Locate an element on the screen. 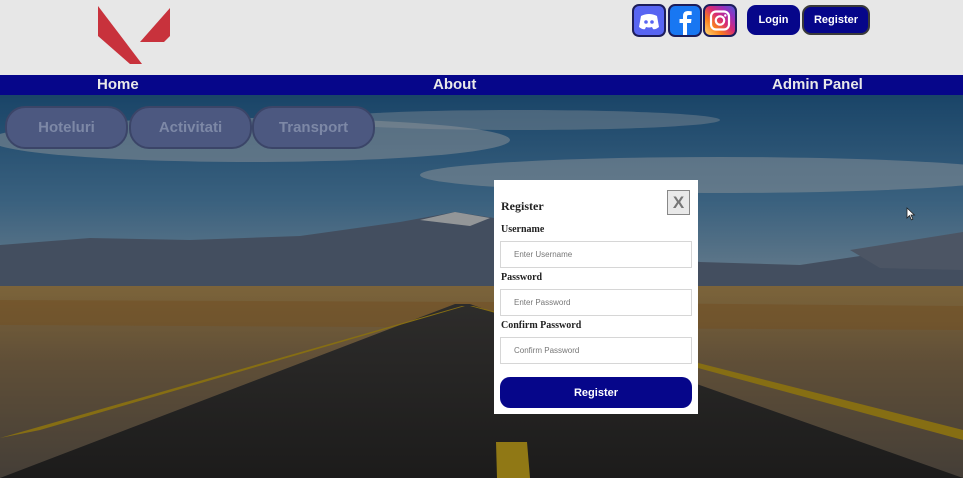 This screenshot has height=478, width=963. mouse-cursor-icon is located at coordinates (911, 214).